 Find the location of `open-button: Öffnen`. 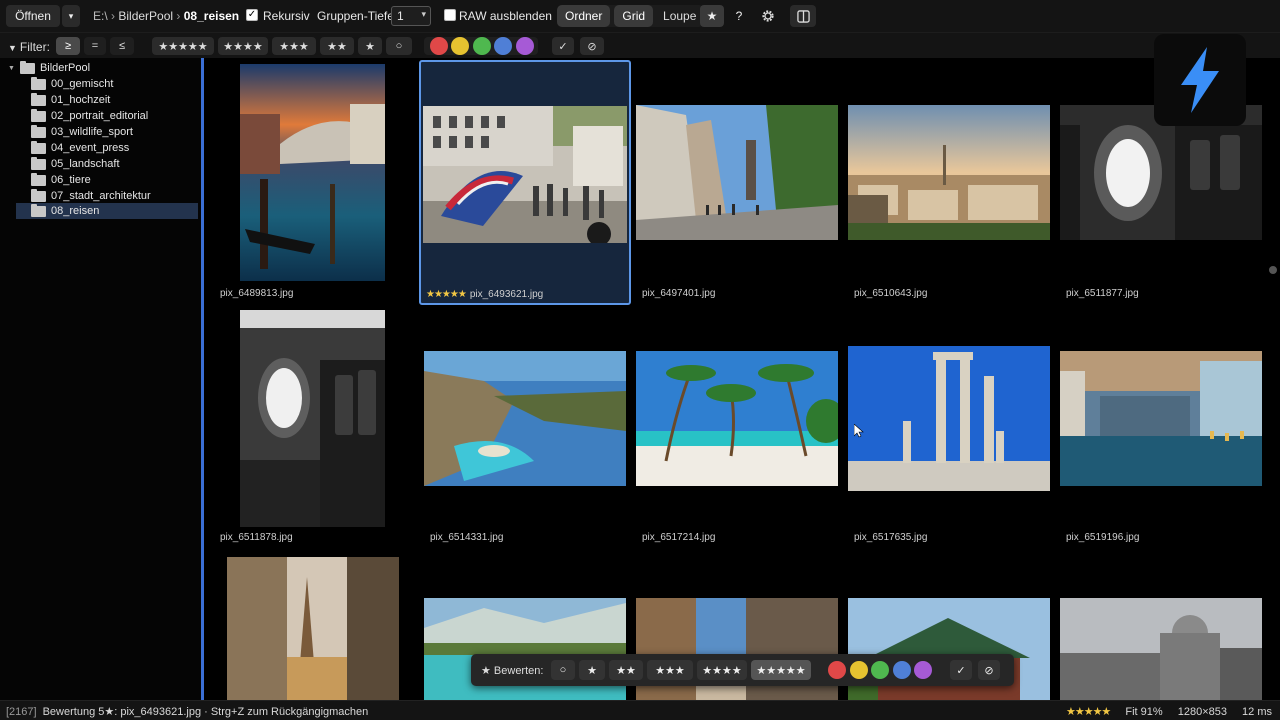

open-button: Öffnen is located at coordinates (33, 16).